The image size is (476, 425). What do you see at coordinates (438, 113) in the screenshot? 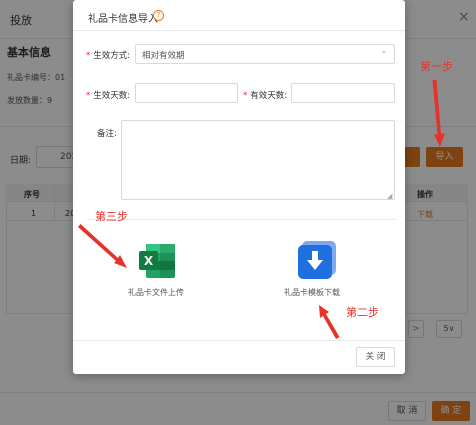
I see `arrow-step1` at bounding box center [438, 113].